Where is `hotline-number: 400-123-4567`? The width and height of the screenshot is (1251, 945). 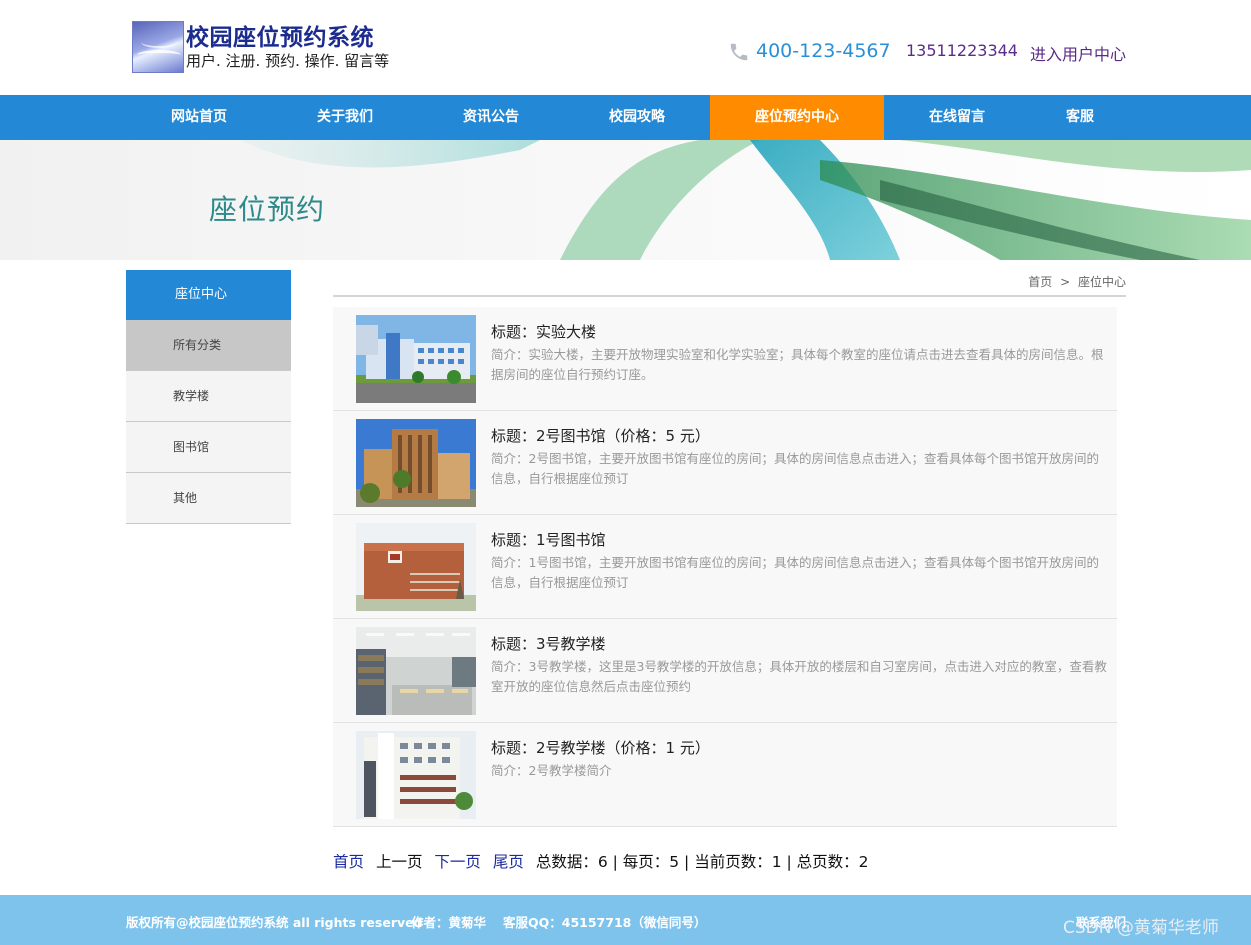 hotline-number: 400-123-4567 is located at coordinates (823, 51).